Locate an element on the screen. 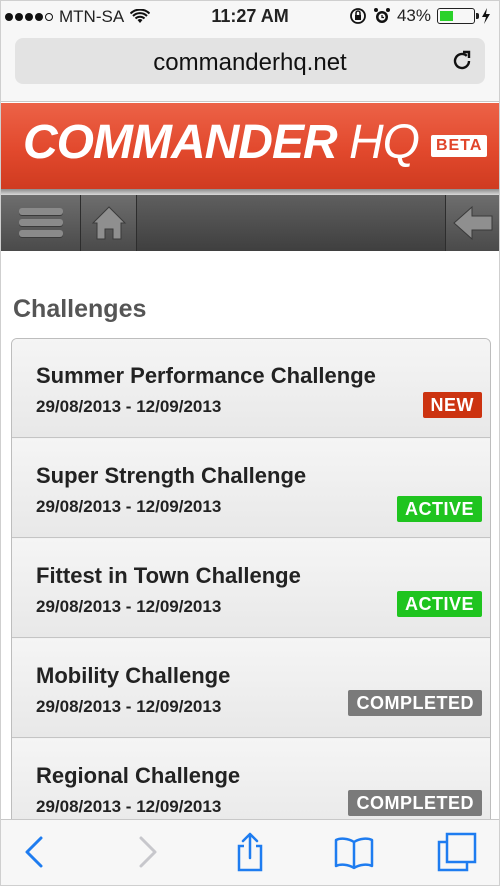 The image size is (500, 886). challenge-title: Summer Performance Challenge is located at coordinates (206, 375).